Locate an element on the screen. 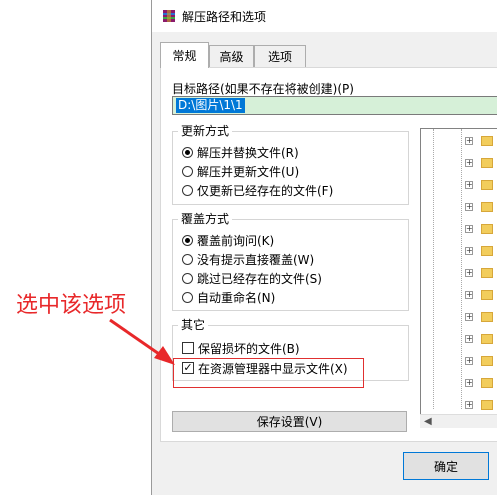 The image size is (497, 495). winrar-icon is located at coordinates (169, 16).